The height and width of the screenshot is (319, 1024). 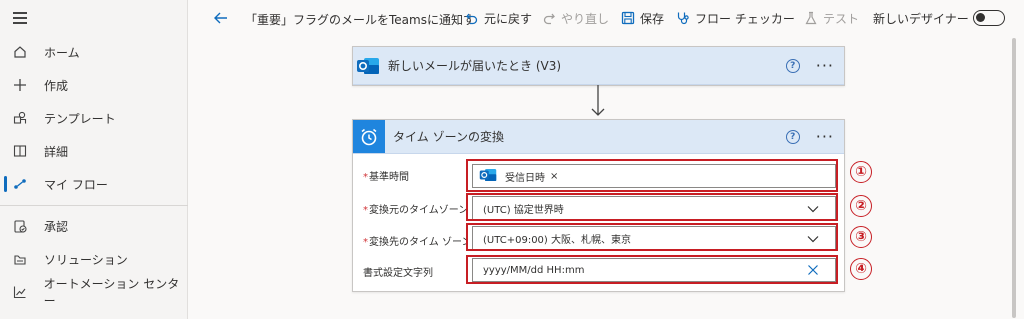 I want to click on redo-button: やり直し, so click(x=575, y=18).